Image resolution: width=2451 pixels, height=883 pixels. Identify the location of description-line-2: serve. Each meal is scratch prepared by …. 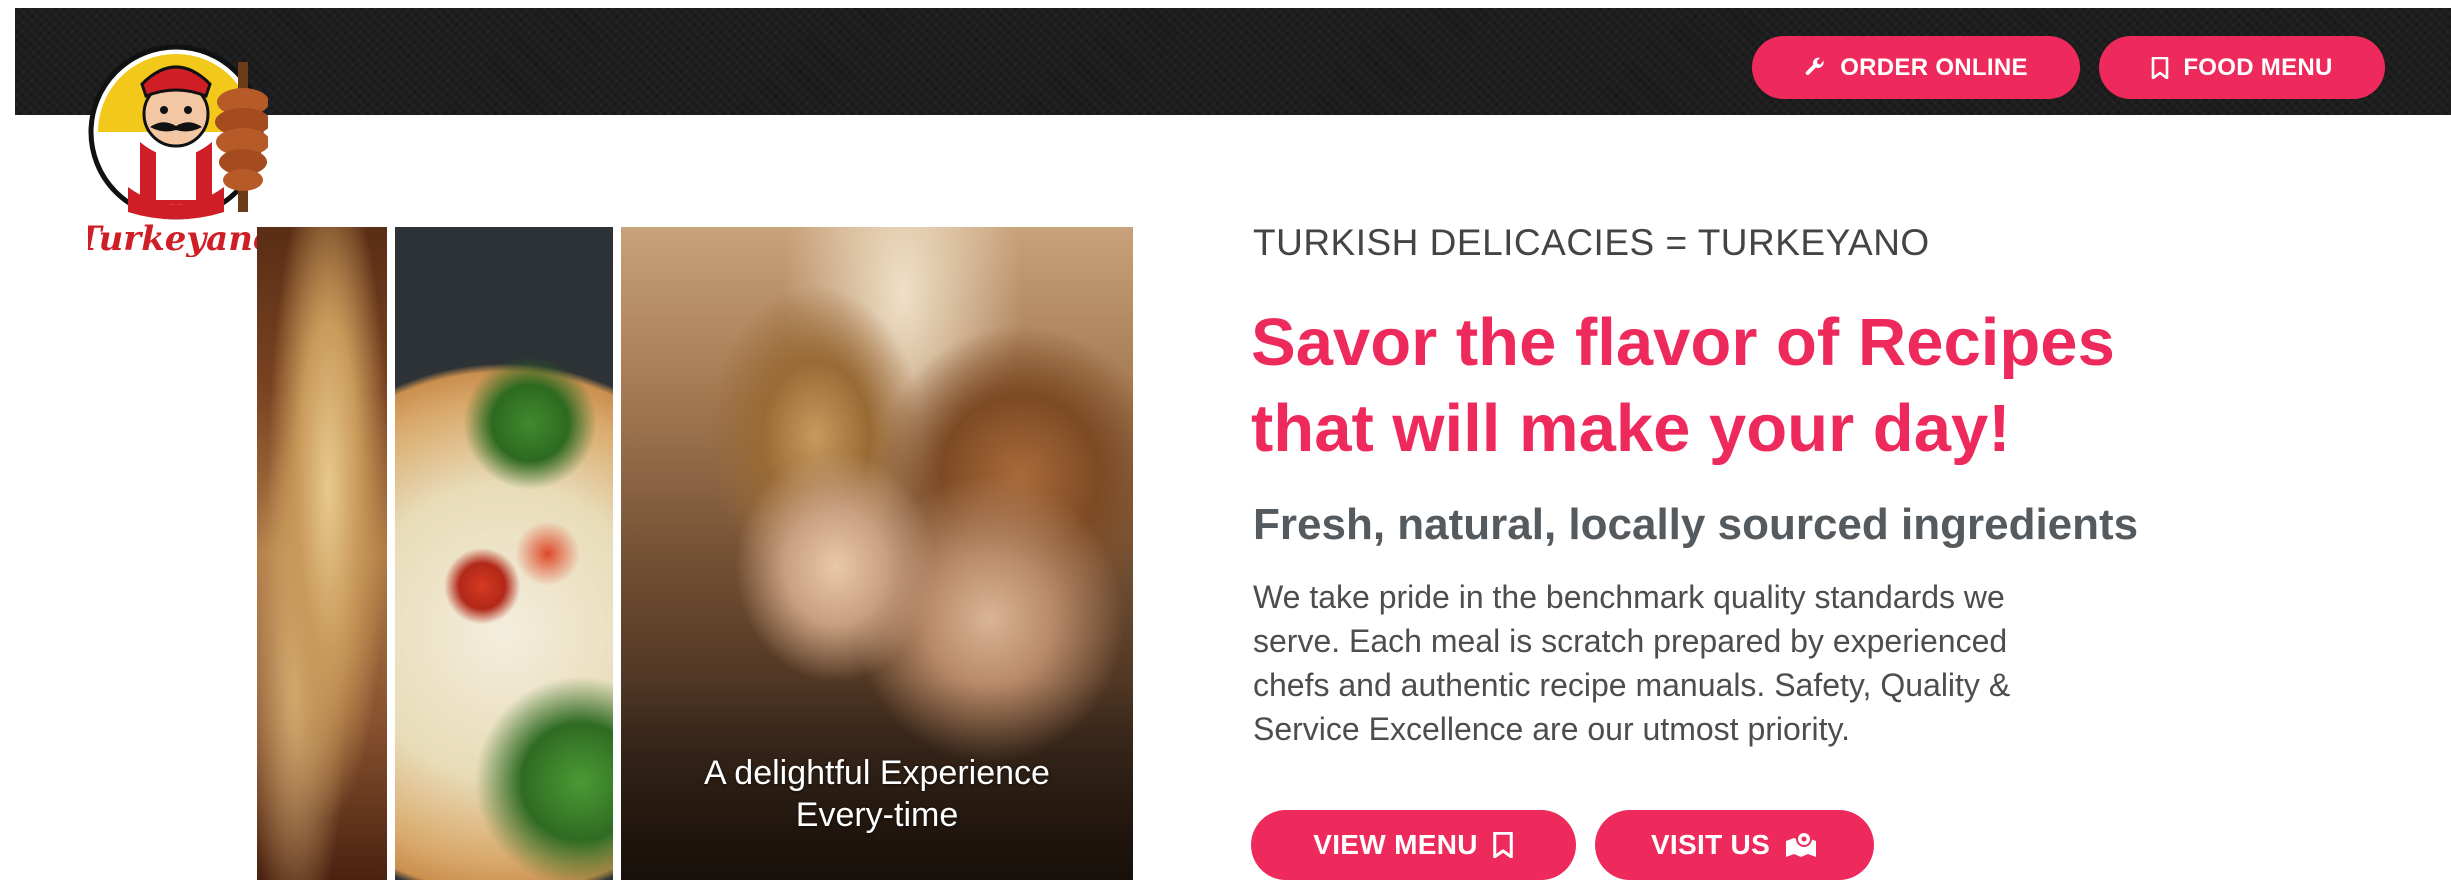
(1630, 641).